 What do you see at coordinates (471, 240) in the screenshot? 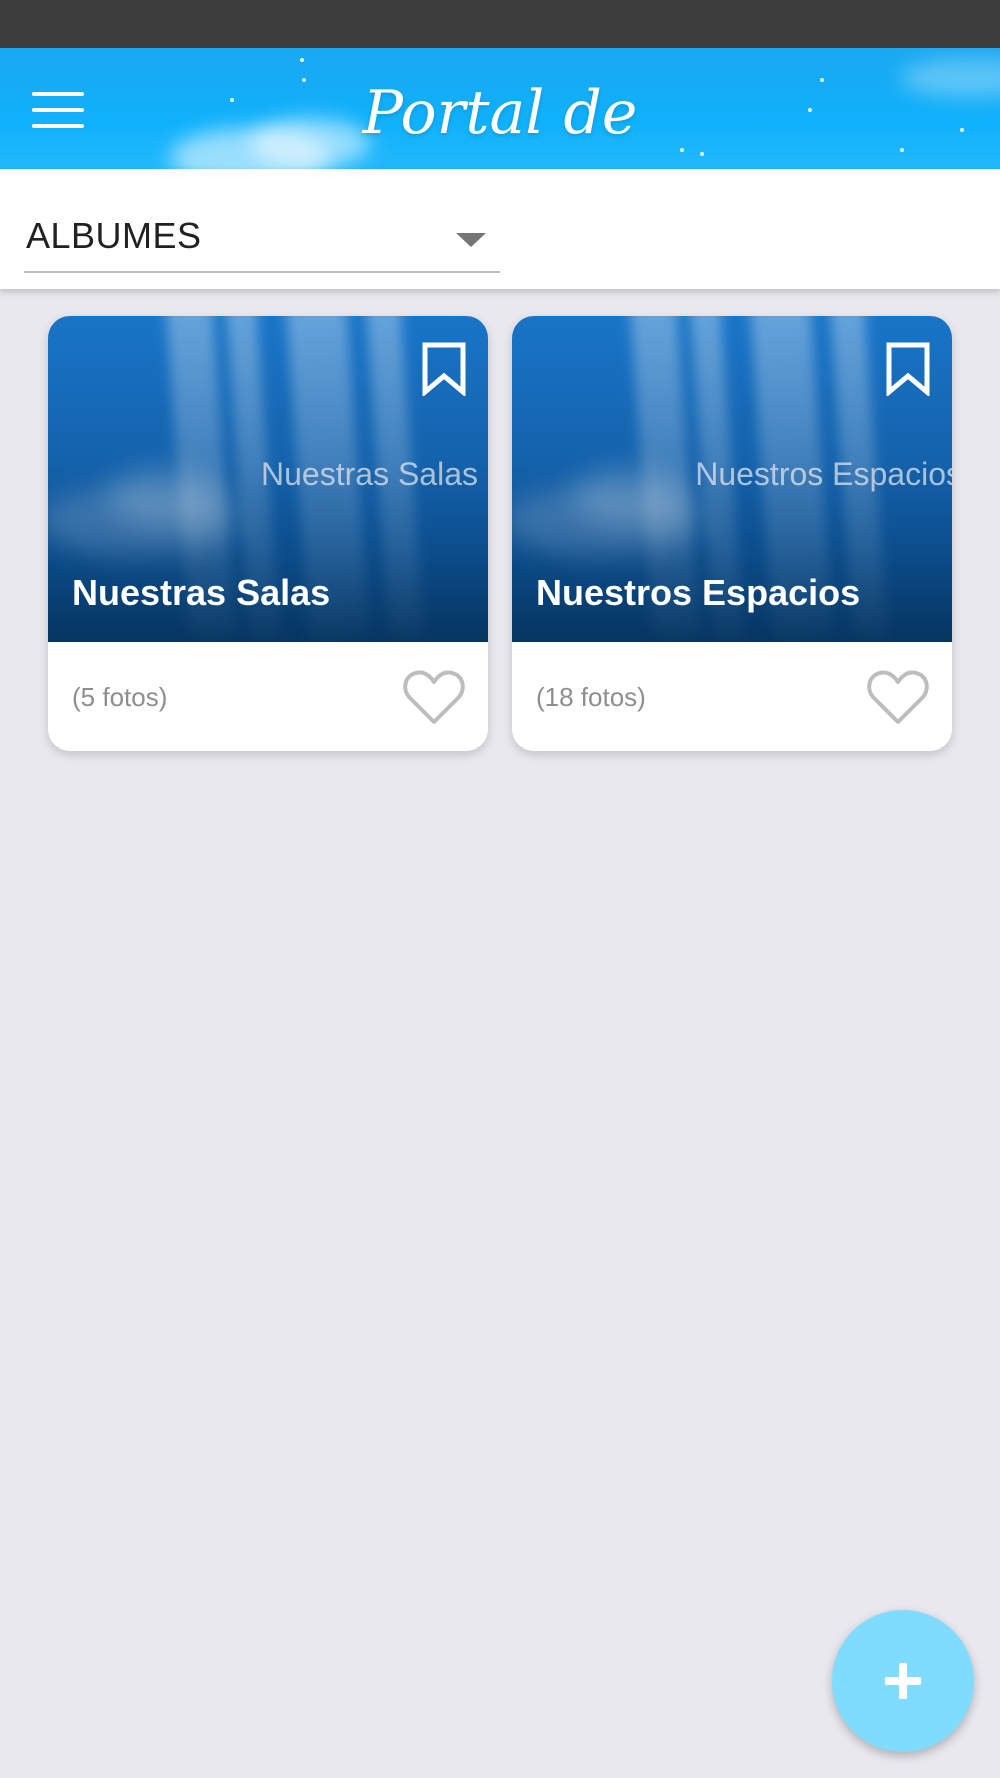
I see `caret-down-icon` at bounding box center [471, 240].